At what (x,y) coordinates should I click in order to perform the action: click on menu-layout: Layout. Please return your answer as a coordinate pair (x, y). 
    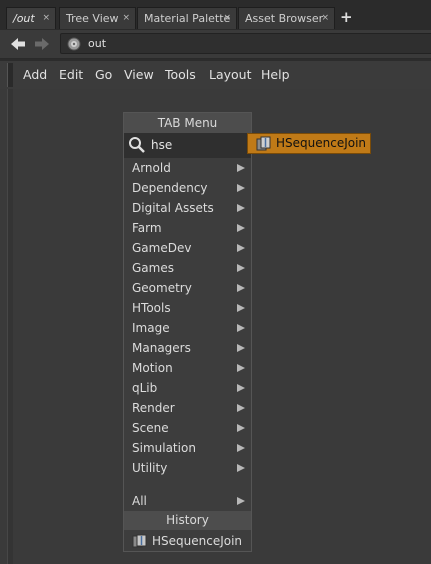
    Looking at the image, I should click on (230, 75).